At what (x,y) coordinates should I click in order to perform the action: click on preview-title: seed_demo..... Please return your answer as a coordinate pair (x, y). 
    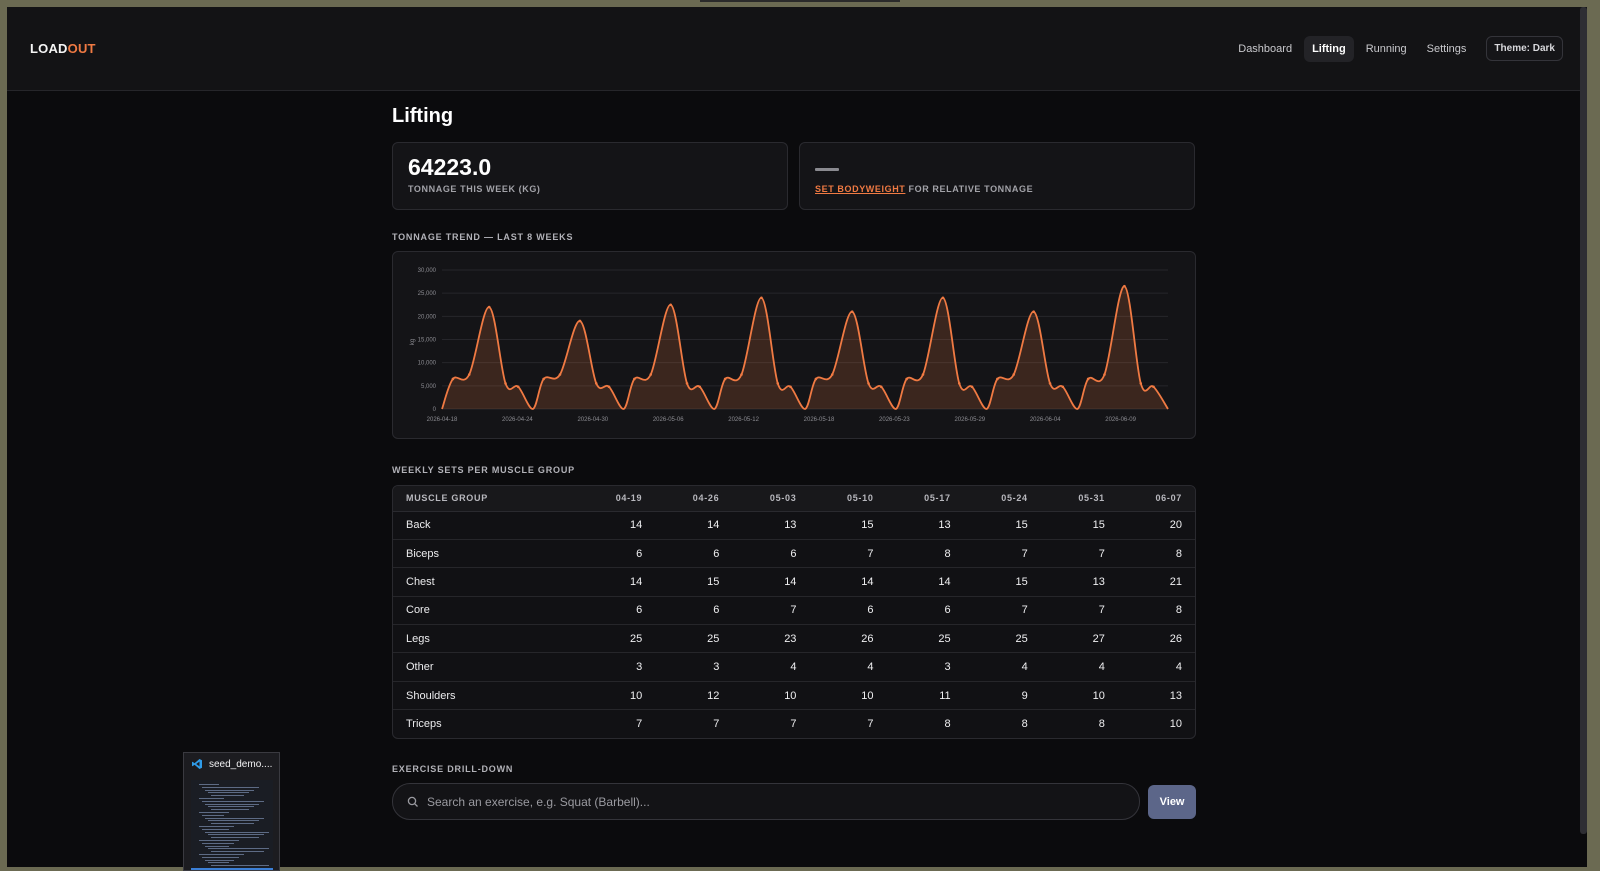
    Looking at the image, I should click on (241, 764).